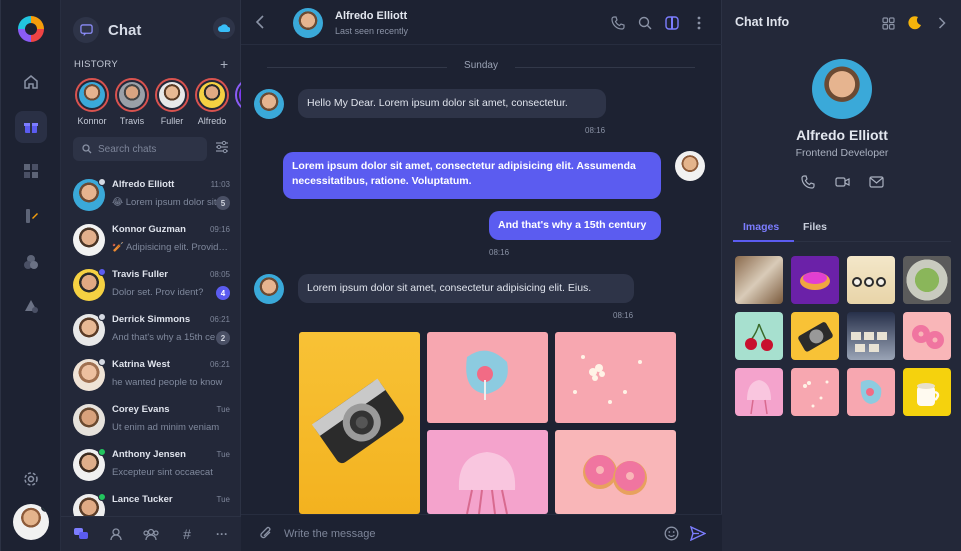 The height and width of the screenshot is (551, 961). What do you see at coordinates (269, 289) in the screenshot?
I see `sender-avatar` at bounding box center [269, 289].